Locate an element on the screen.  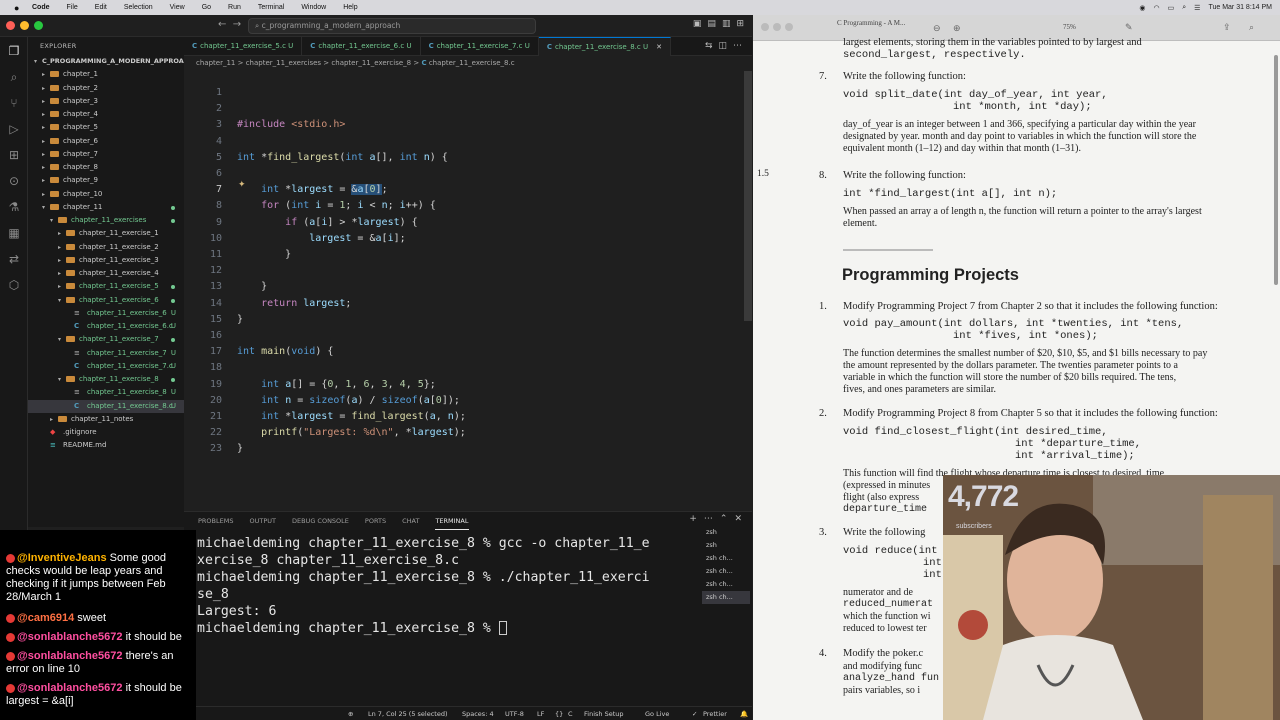
line-number: 2 is located at coordinates (203, 109).